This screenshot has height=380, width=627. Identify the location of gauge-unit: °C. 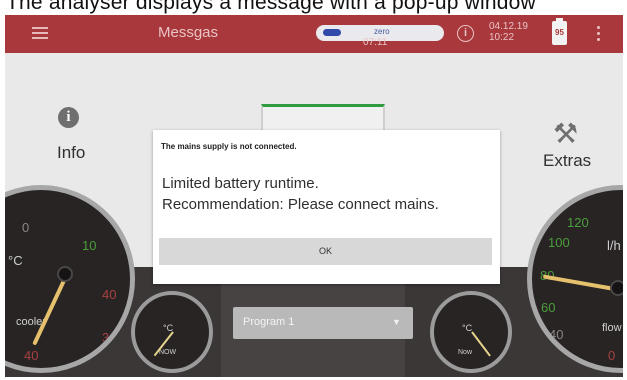
(15, 260).